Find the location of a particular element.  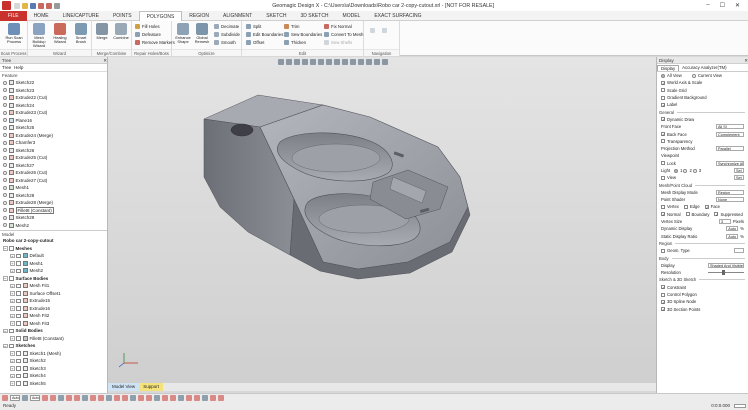

section-meshes: − Meshes is located at coordinates (53, 249).